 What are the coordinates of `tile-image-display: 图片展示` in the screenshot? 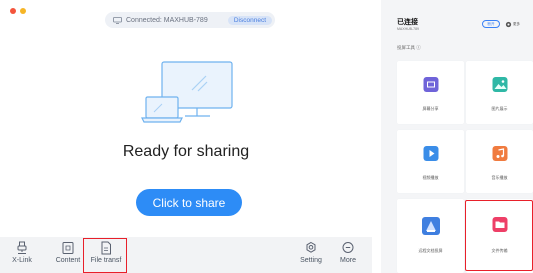 It's located at (499, 92).